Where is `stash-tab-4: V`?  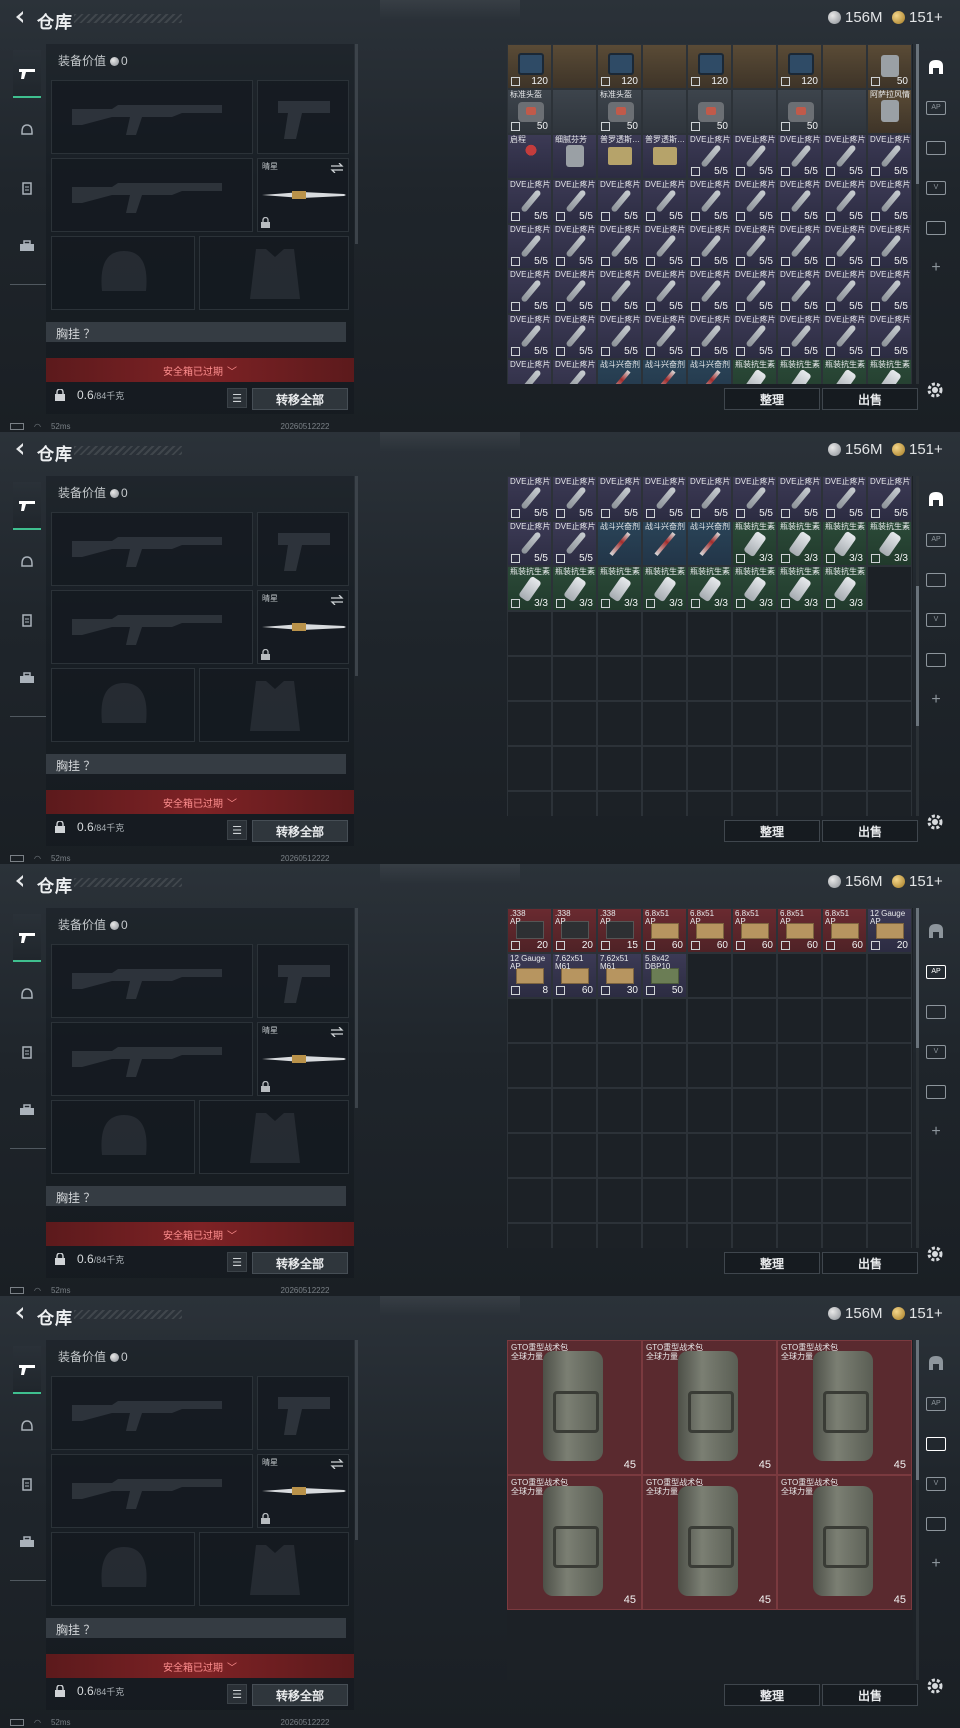
stash-tab-4: V is located at coordinates (936, 1052).